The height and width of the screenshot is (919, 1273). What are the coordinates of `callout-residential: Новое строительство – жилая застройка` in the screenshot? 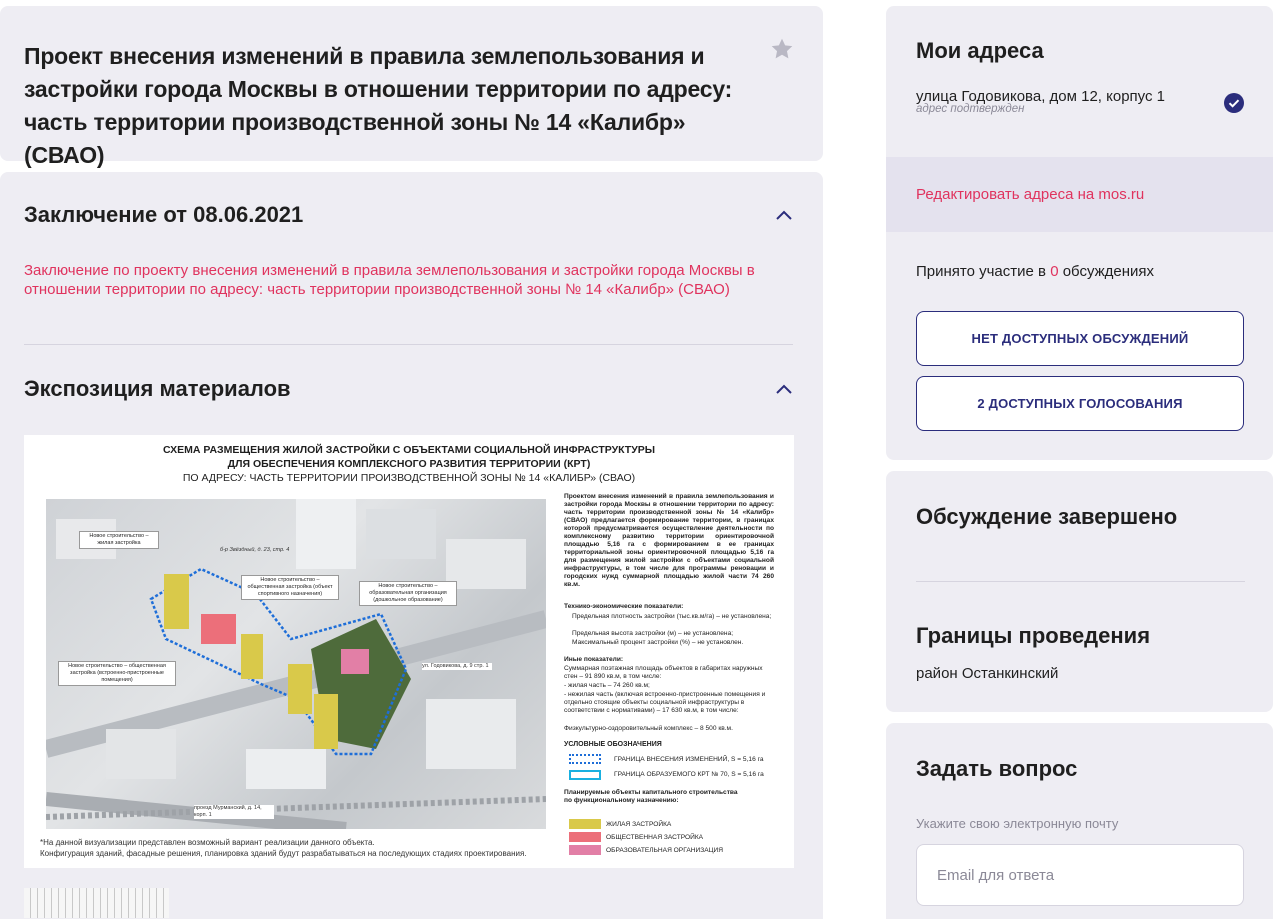 It's located at (119, 540).